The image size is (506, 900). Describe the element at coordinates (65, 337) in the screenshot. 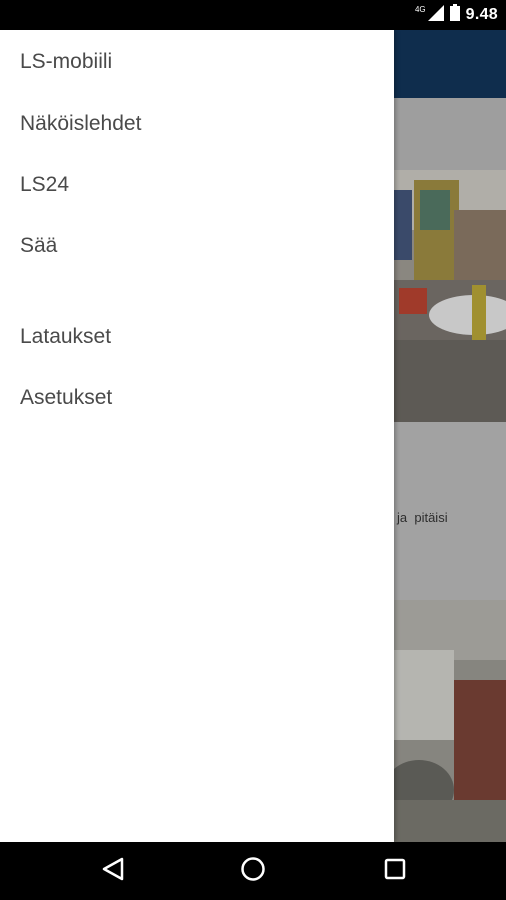

I see `drawer-item-lataukset: Lataukset` at that location.